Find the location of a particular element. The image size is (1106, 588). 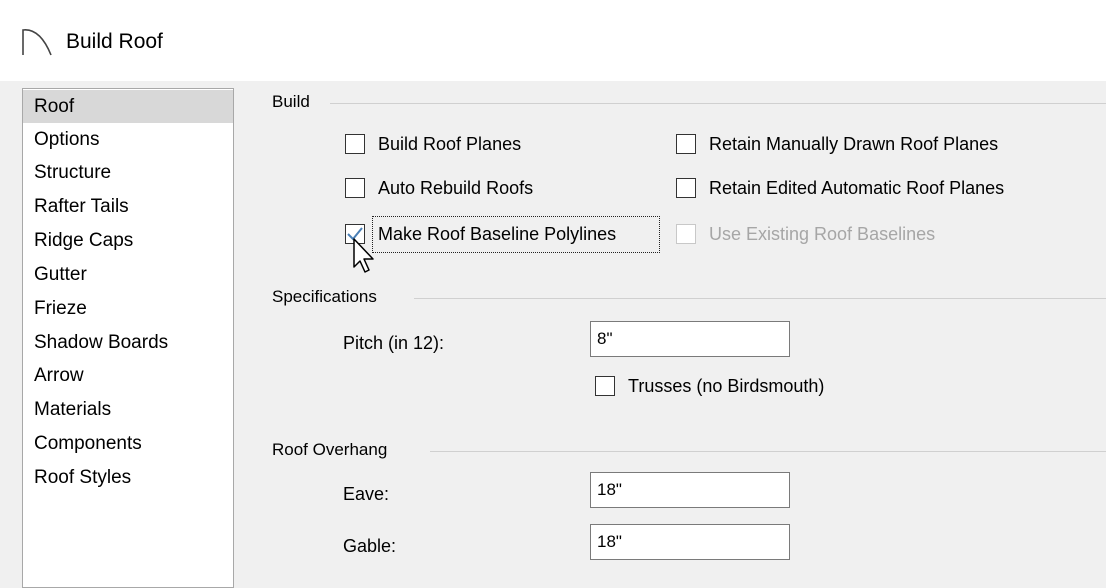

retain-edited-checkbox is located at coordinates (686, 188).